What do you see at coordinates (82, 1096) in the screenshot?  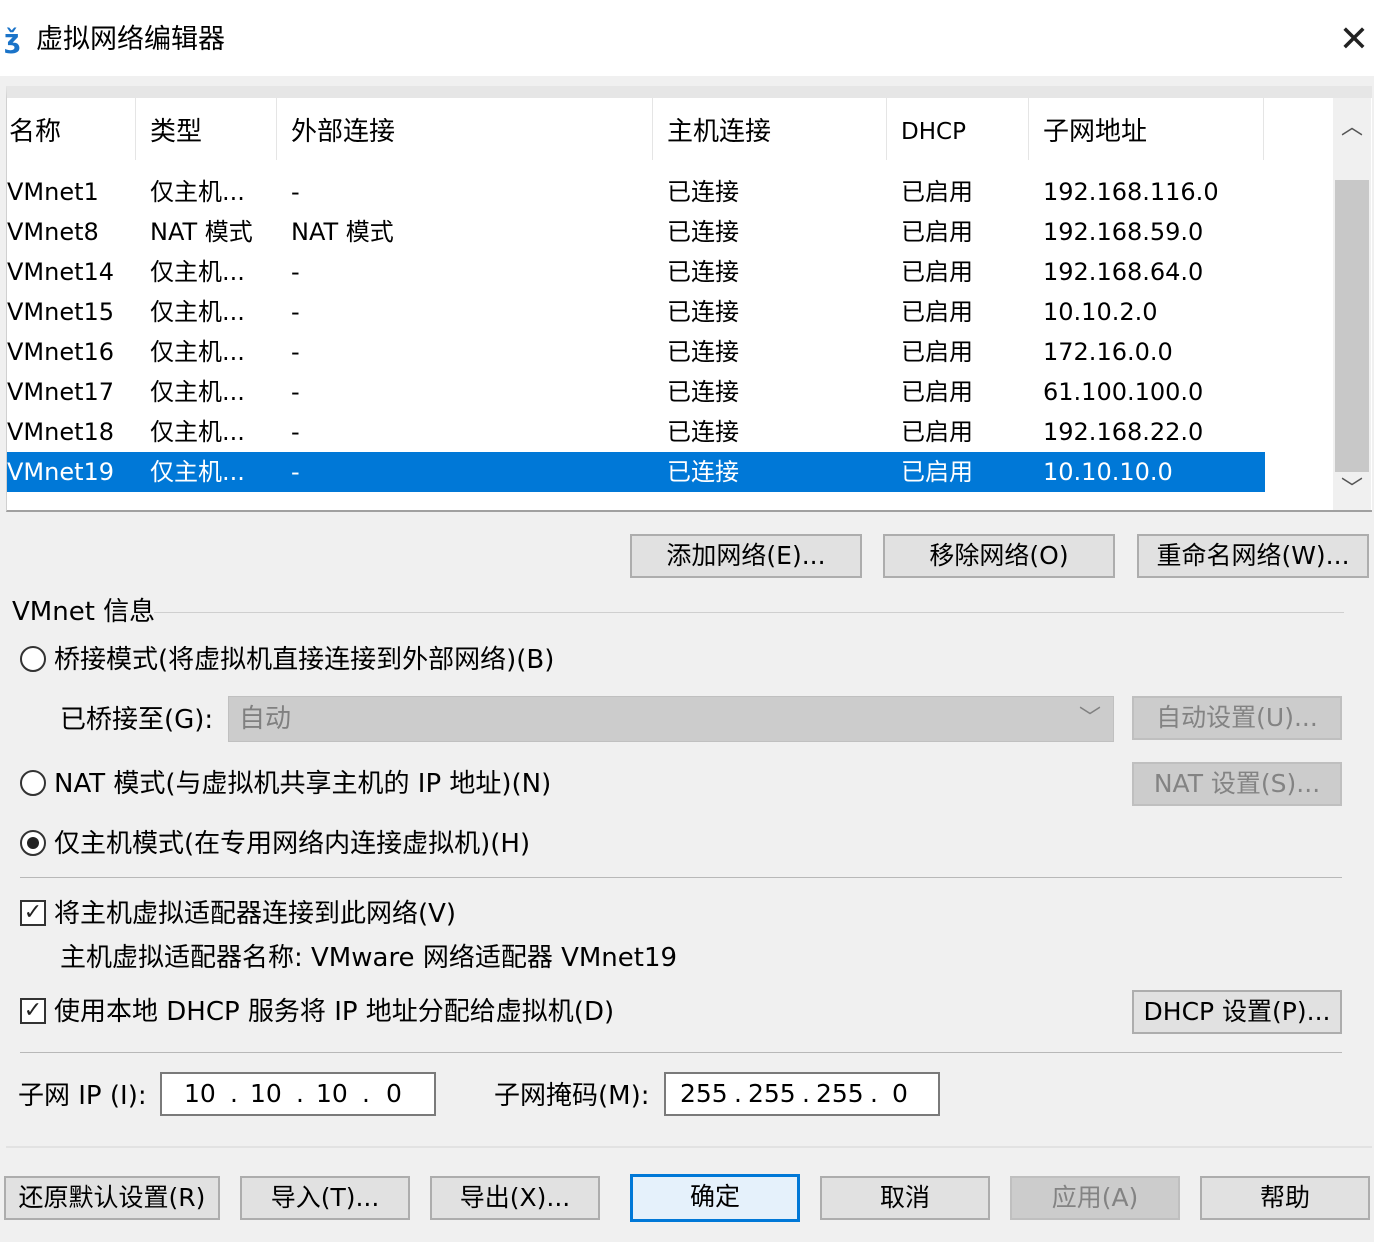 I see `subnet-ip-label: 子网 IP (I):` at bounding box center [82, 1096].